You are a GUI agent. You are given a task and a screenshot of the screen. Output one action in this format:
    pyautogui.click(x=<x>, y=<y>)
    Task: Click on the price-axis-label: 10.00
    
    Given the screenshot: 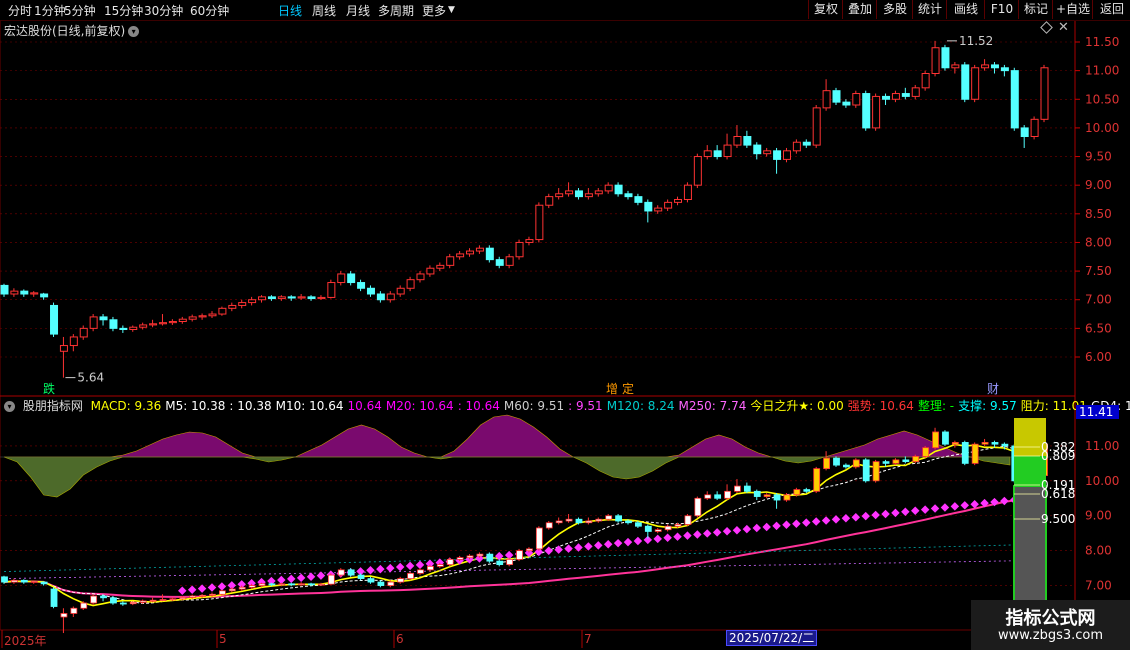 What is the action you would take?
    pyautogui.click(x=1102, y=128)
    